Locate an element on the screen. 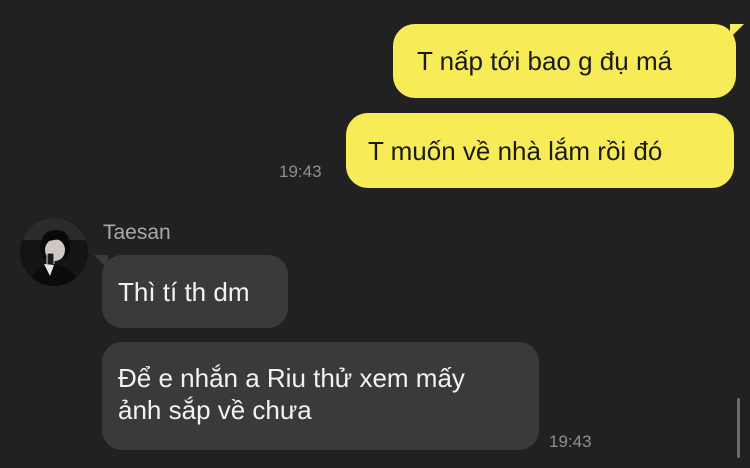 The width and height of the screenshot is (750, 468). user-avatar is located at coordinates (54, 252).